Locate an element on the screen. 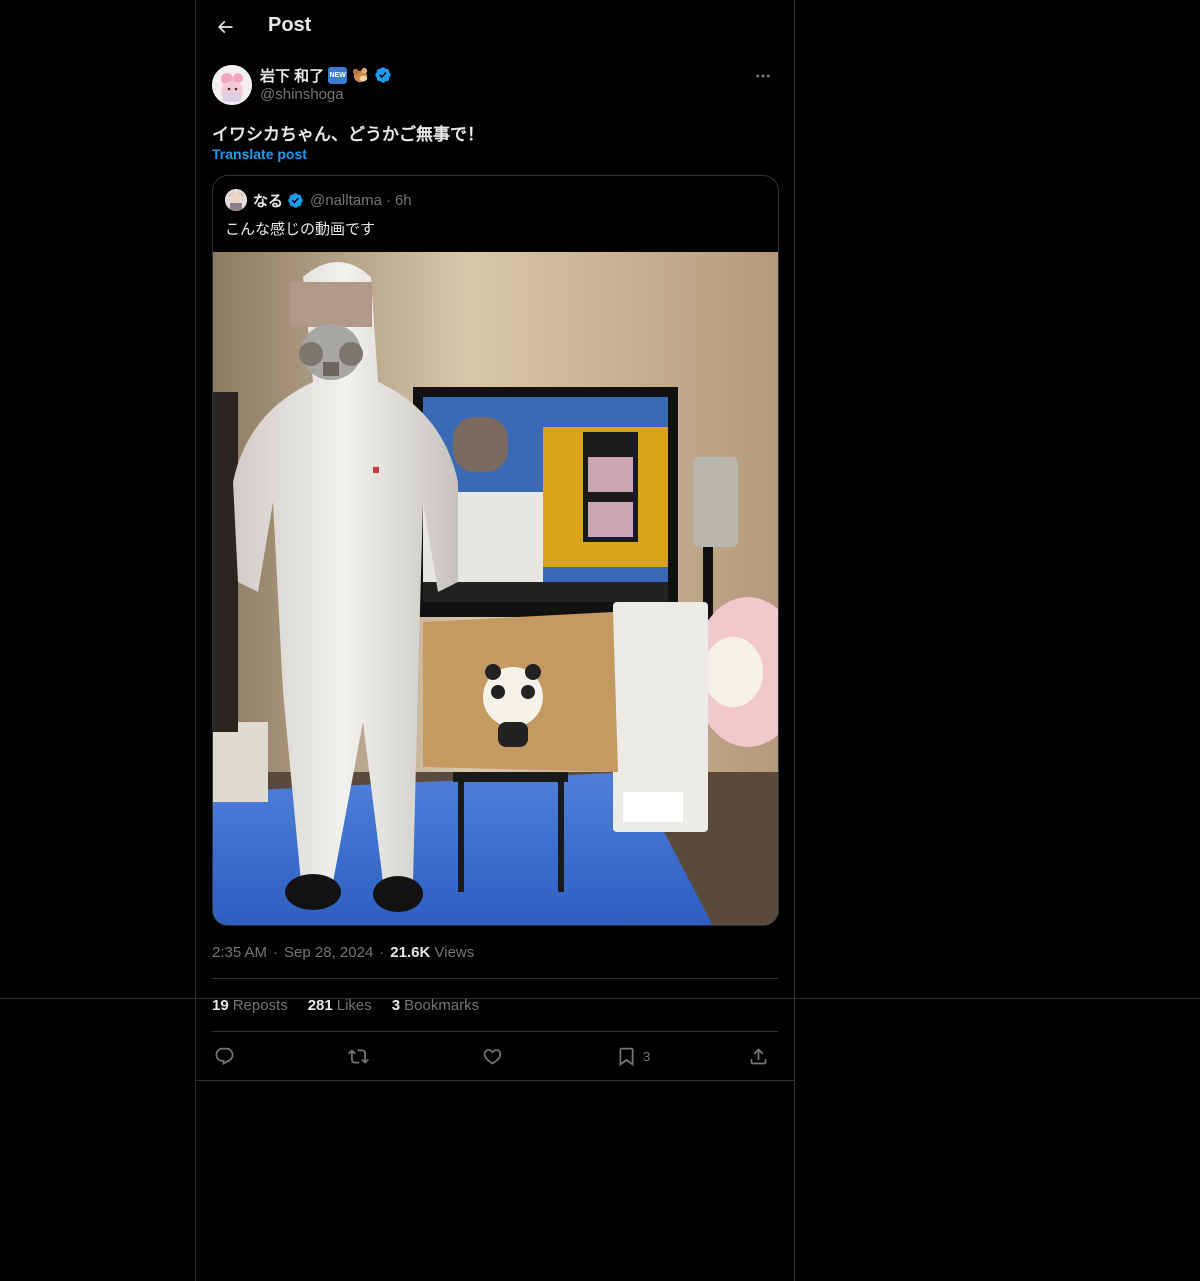 The width and height of the screenshot is (1200, 1281). animal-emoji-icon is located at coordinates (360, 74).